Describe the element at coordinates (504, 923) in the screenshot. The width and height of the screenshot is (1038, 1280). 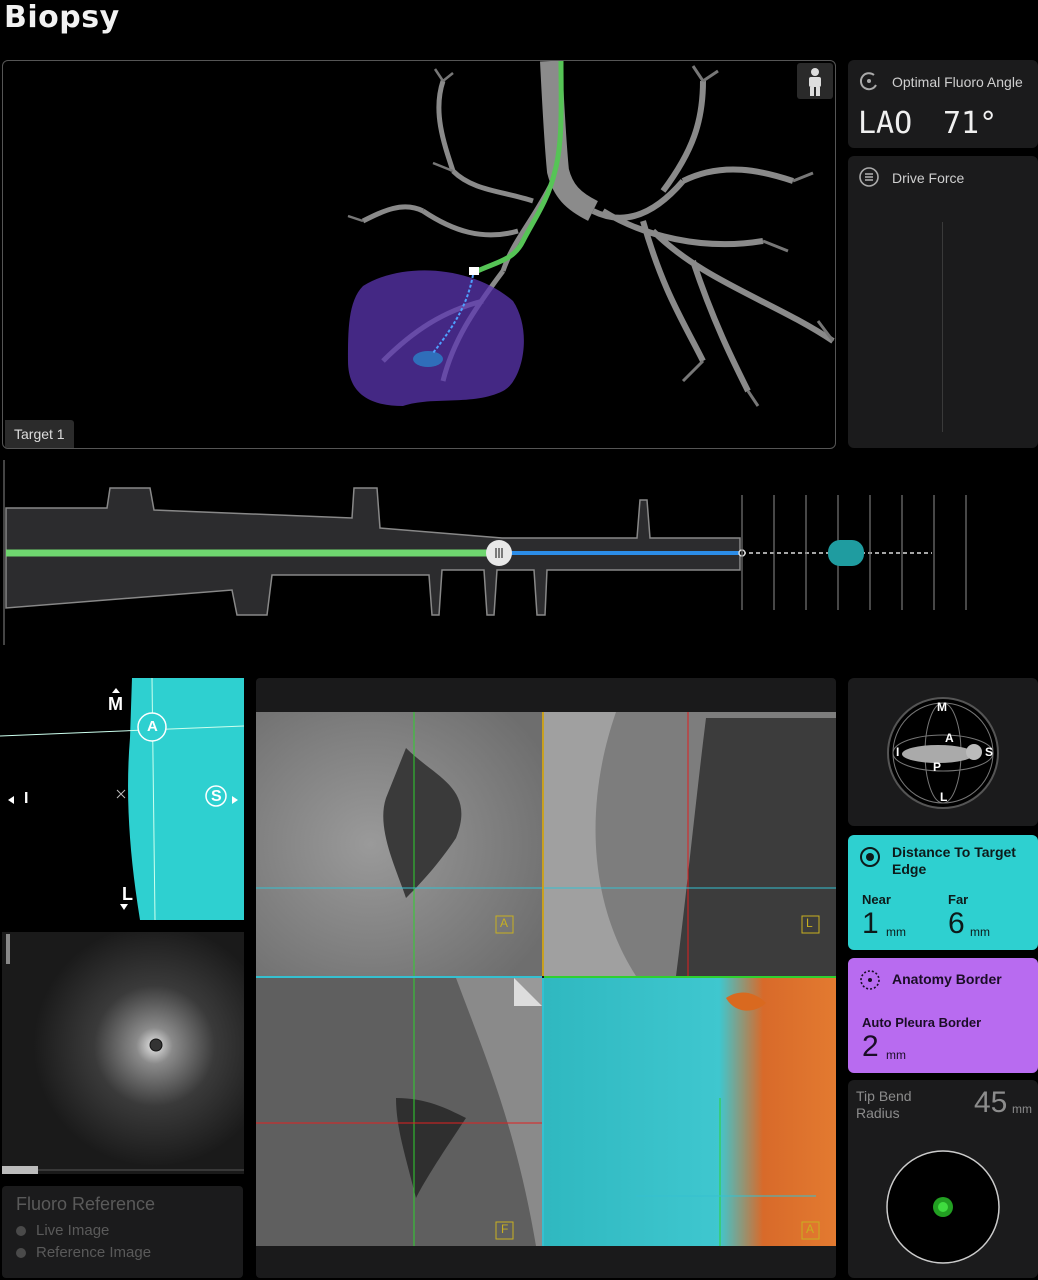
I see `ct-view-label-tl: A` at that location.